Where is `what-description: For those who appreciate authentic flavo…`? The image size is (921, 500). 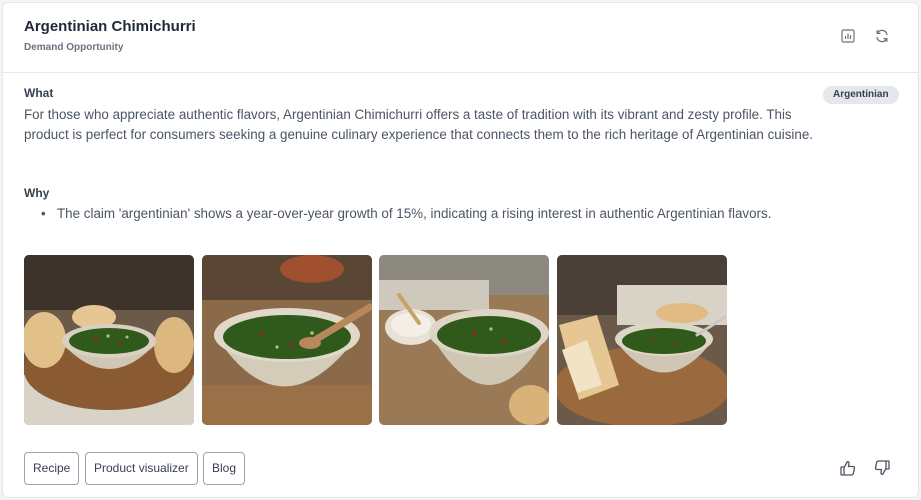 what-description: For those who appreciate authentic flavo… is located at coordinates (419, 124).